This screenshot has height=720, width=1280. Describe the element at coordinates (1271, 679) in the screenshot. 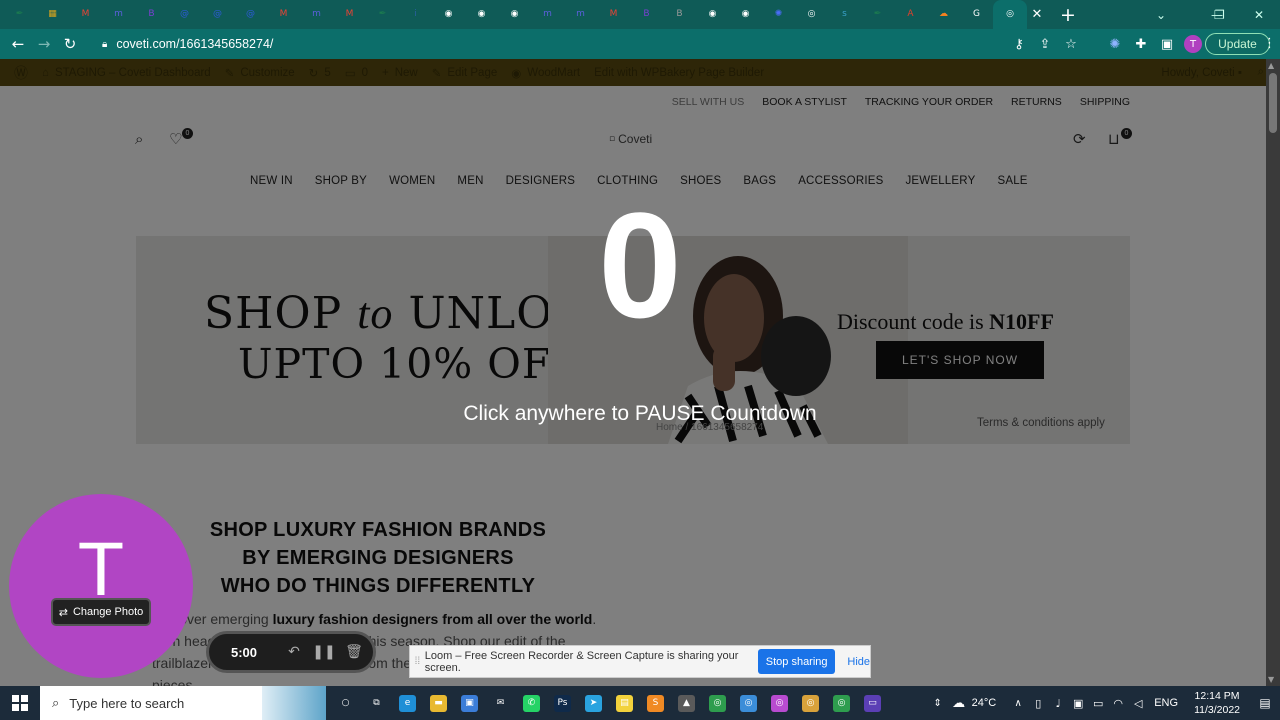

I see `scroll-down-arrow-icon: ▼` at that location.